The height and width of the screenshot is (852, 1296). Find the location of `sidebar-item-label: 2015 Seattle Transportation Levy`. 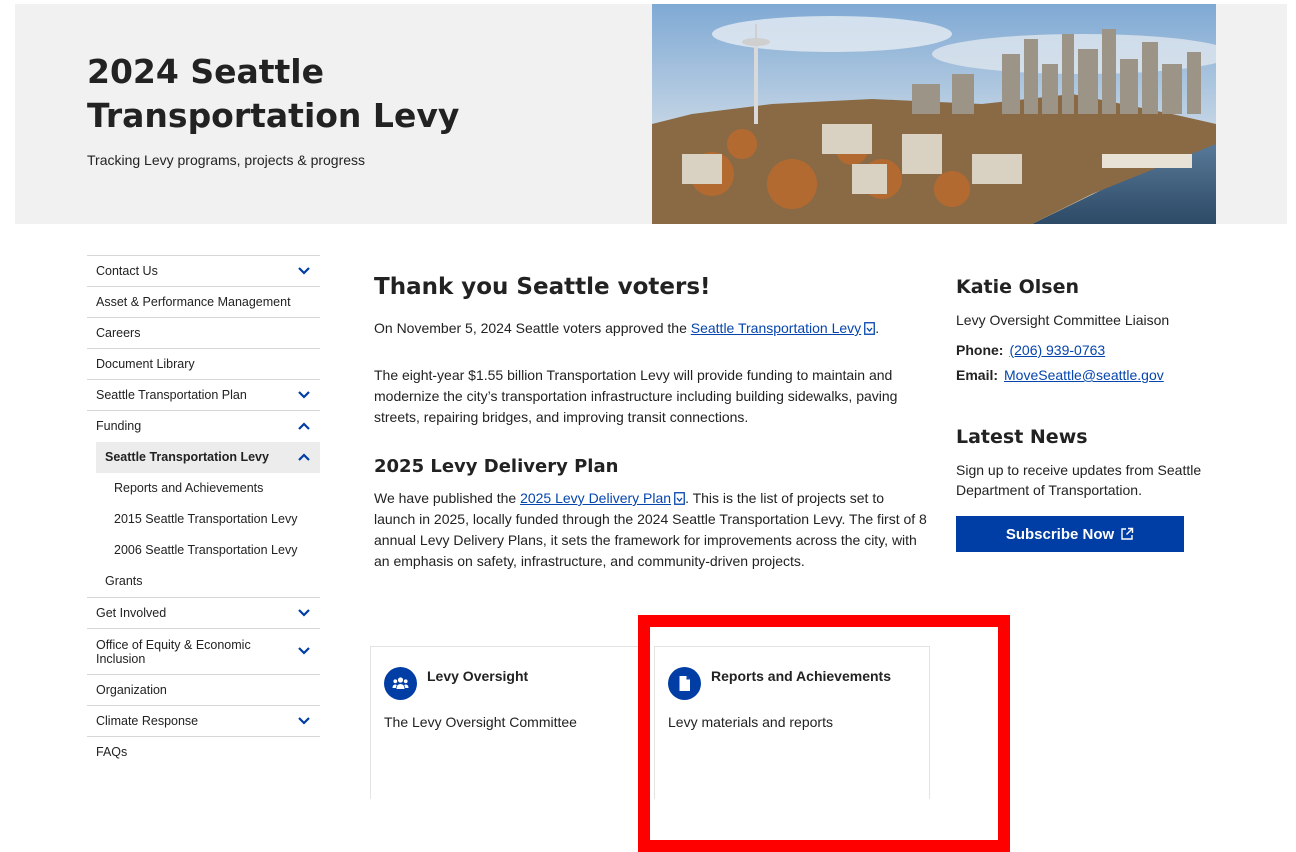

sidebar-item-label: 2015 Seattle Transportation Levy is located at coordinates (206, 519).